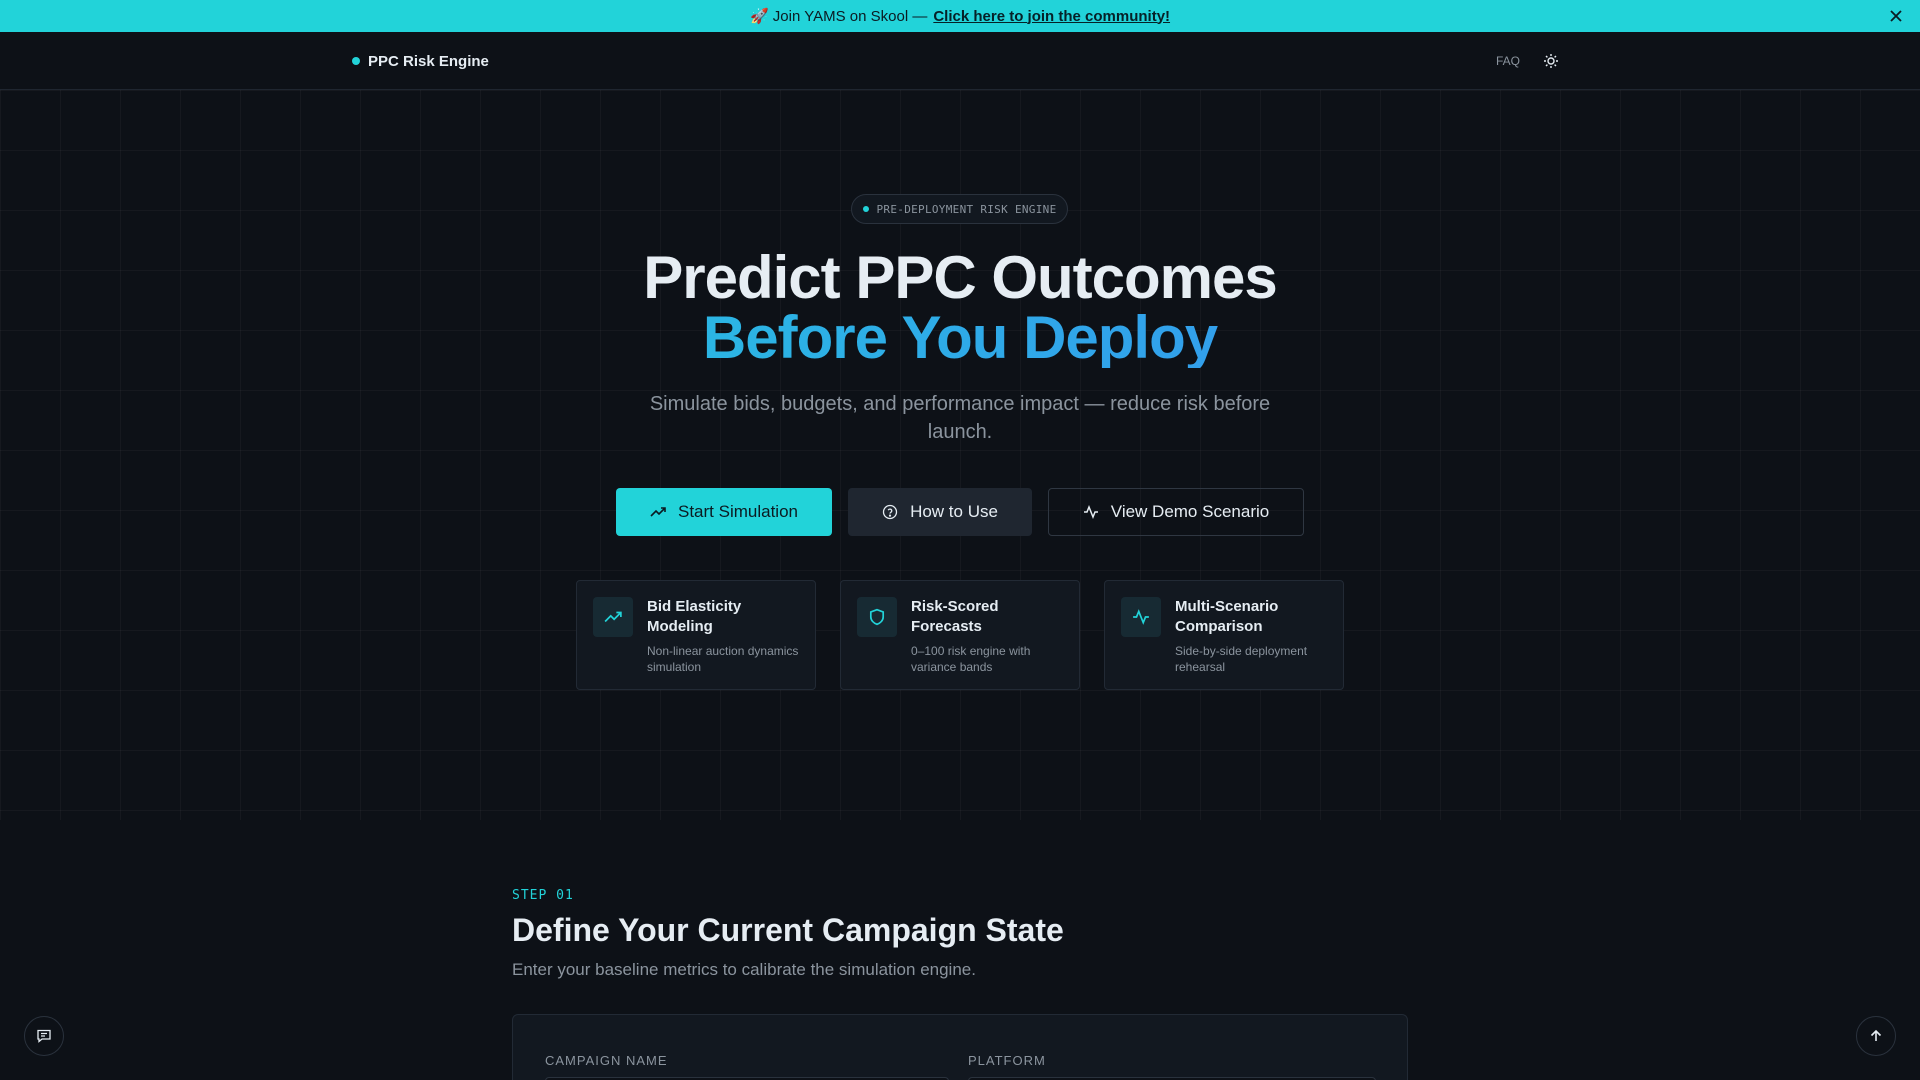 The image size is (1920, 1080). Describe the element at coordinates (960, 277) in the screenshot. I see `headline-line-1: Predict PPC Outcomes` at that location.